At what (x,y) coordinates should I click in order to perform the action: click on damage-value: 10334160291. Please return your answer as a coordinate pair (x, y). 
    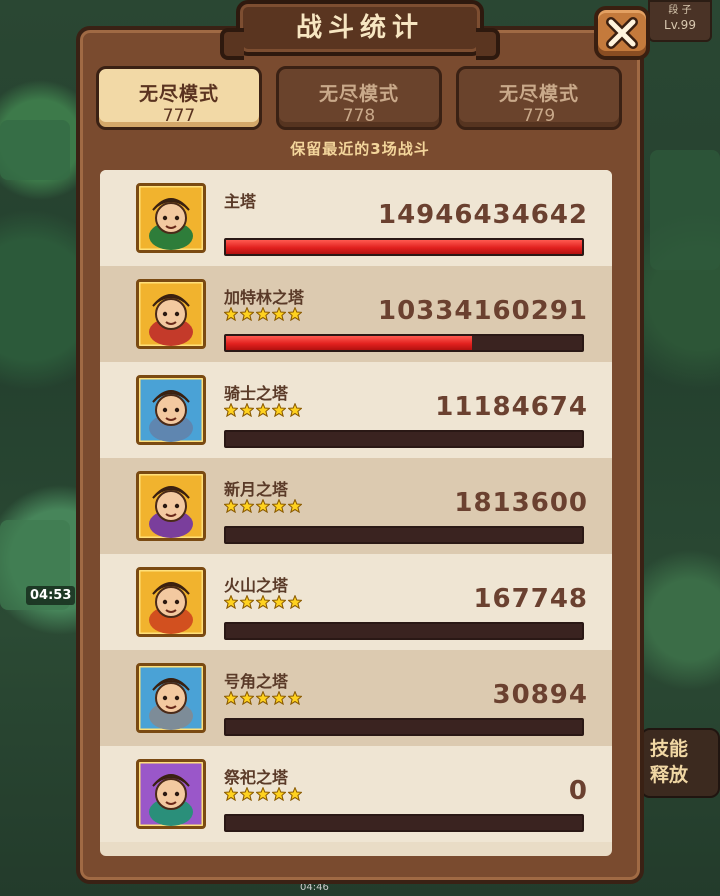
    Looking at the image, I should click on (483, 311).